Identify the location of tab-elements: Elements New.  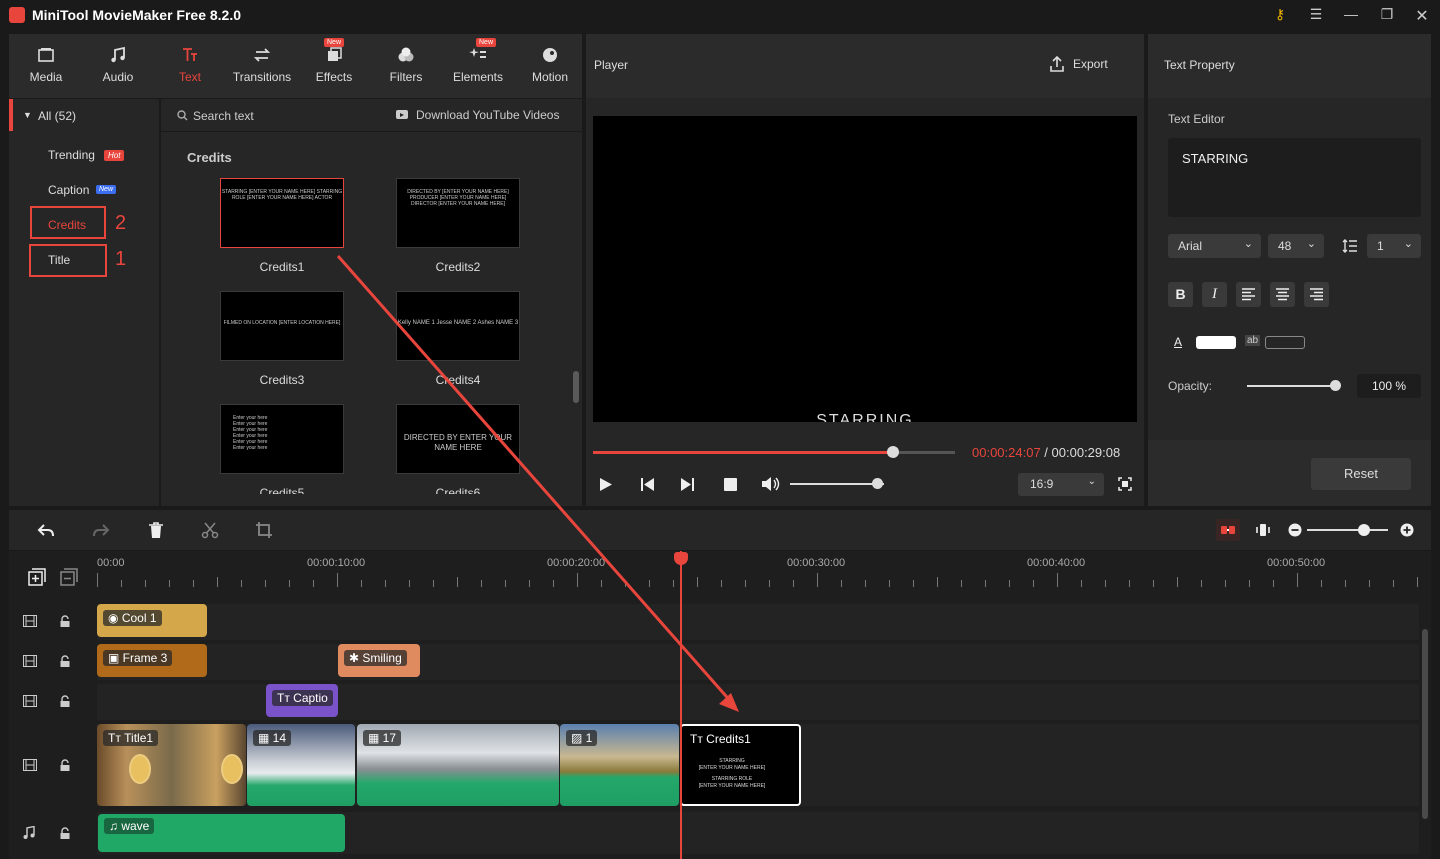
(478, 66).